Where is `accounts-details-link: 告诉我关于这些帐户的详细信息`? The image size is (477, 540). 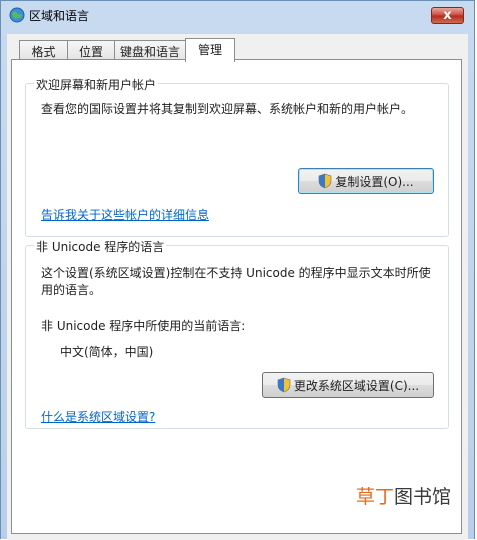
accounts-details-link: 告诉我关于这些帐户的详细信息 is located at coordinates (125, 214).